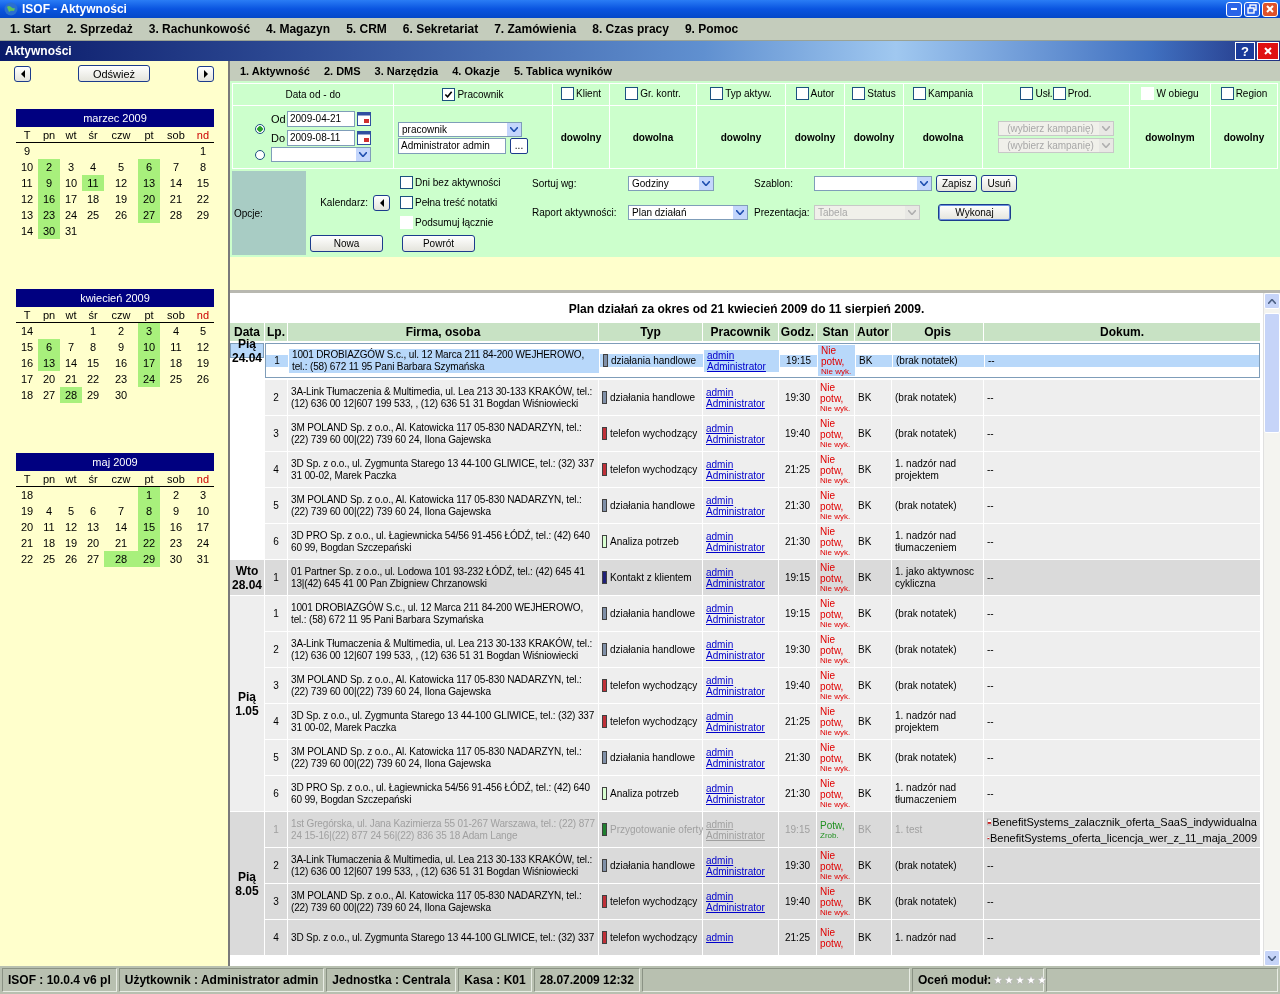 Image resolution: width=1280 pixels, height=994 pixels. I want to click on dropdown: Plan działań, so click(688, 212).